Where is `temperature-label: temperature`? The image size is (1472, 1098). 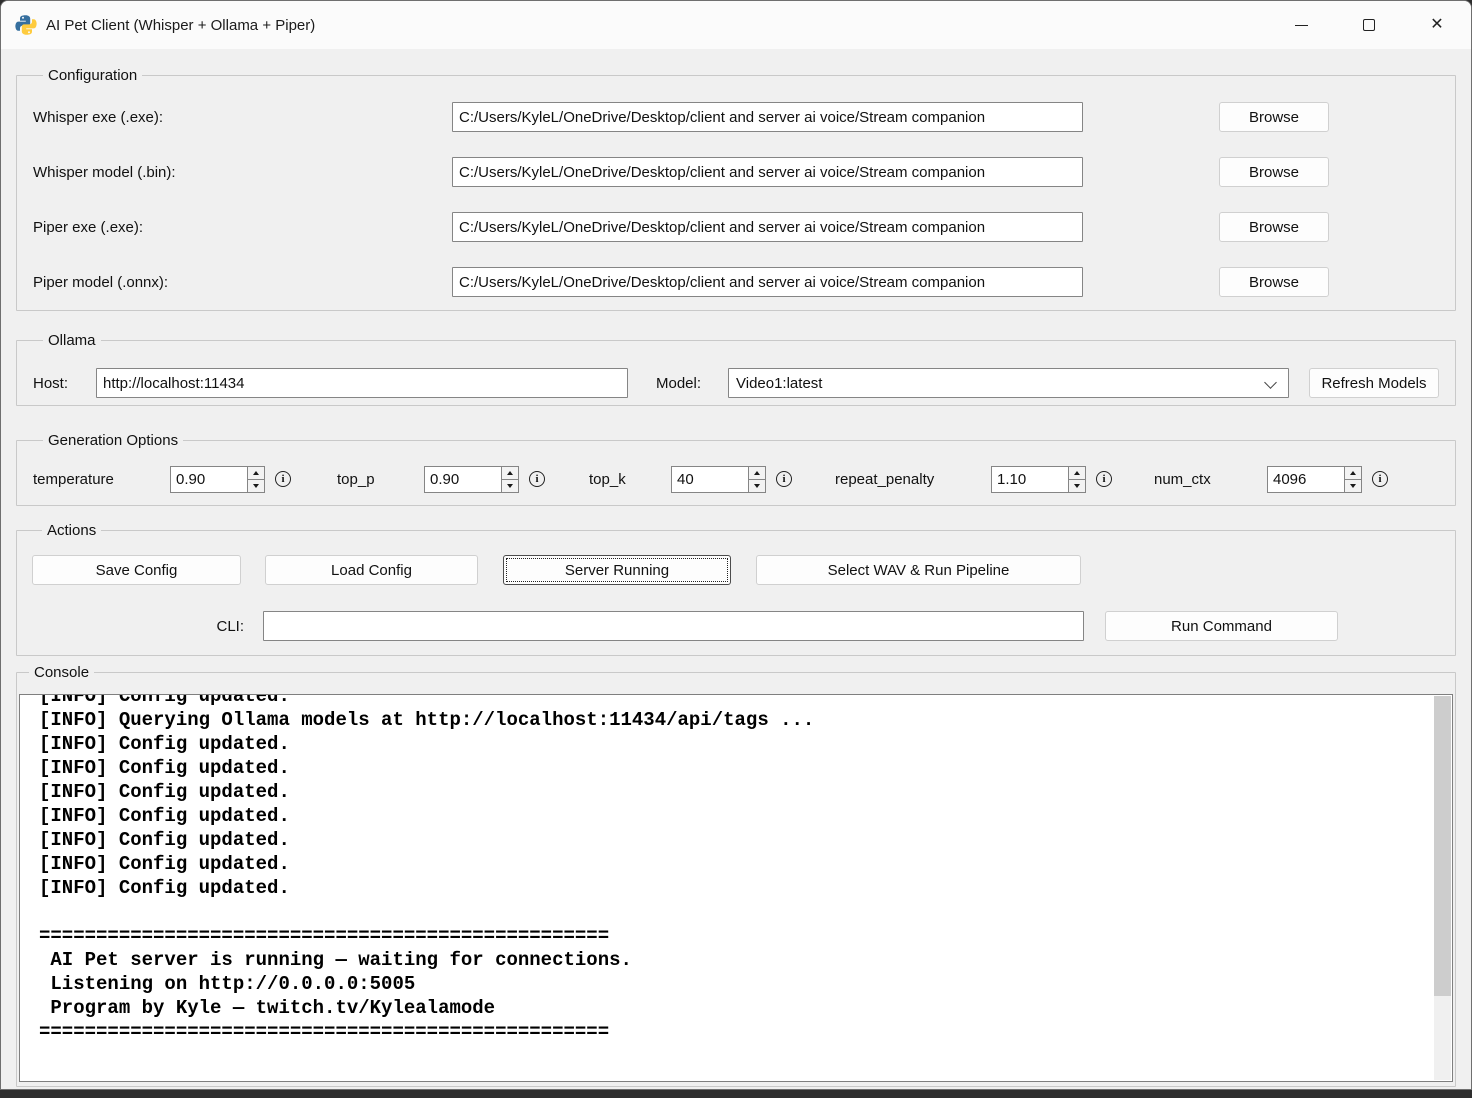 temperature-label: temperature is located at coordinates (73, 479).